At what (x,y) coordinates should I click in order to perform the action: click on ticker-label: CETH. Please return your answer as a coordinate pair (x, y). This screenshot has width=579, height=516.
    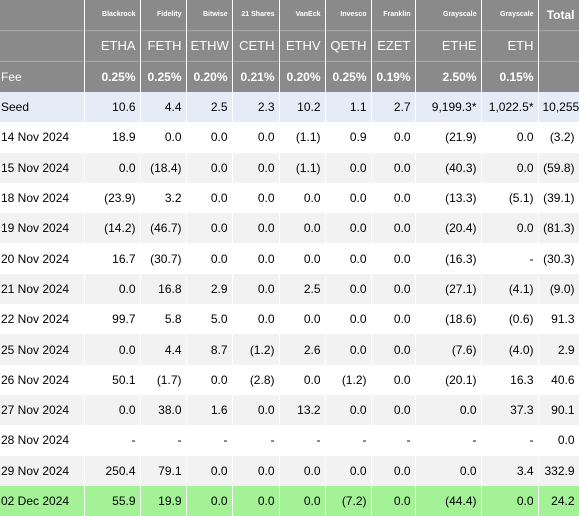
    Looking at the image, I should click on (256, 45).